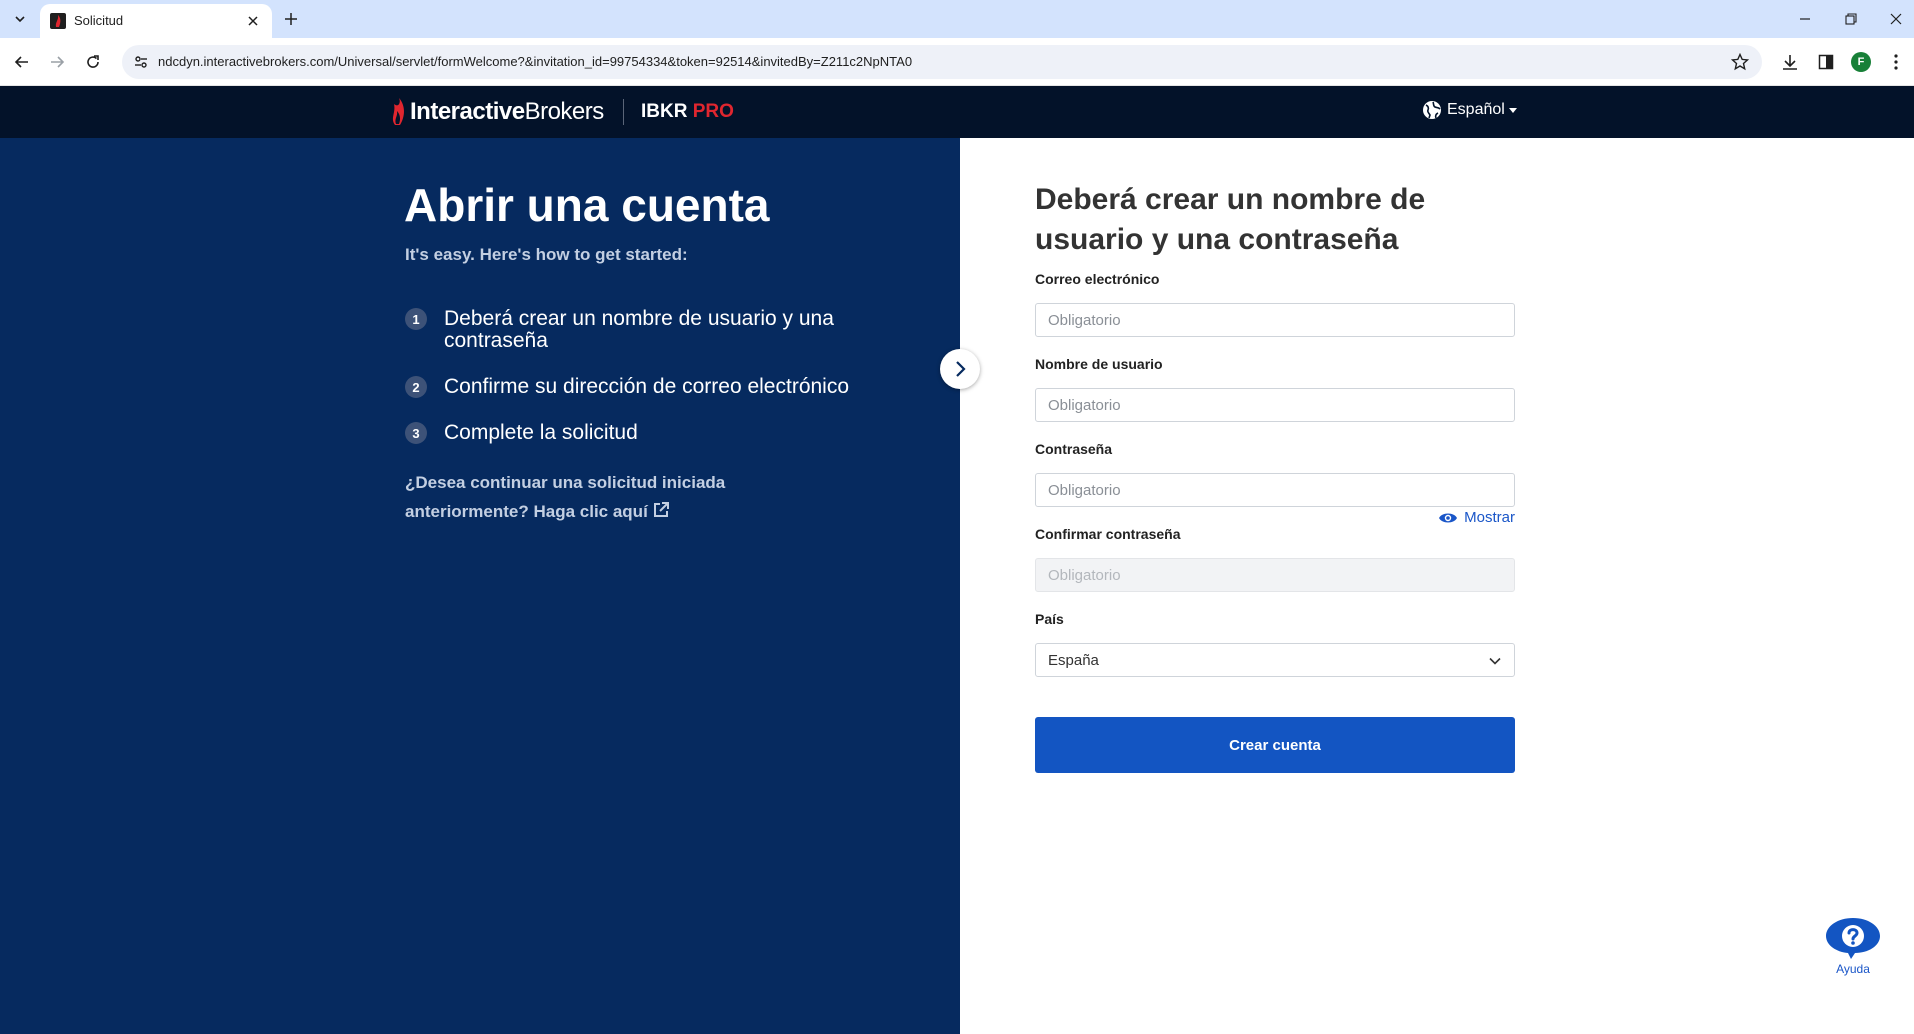 This screenshot has width=1914, height=1034. I want to click on brand-bold: Interactive, so click(467, 111).